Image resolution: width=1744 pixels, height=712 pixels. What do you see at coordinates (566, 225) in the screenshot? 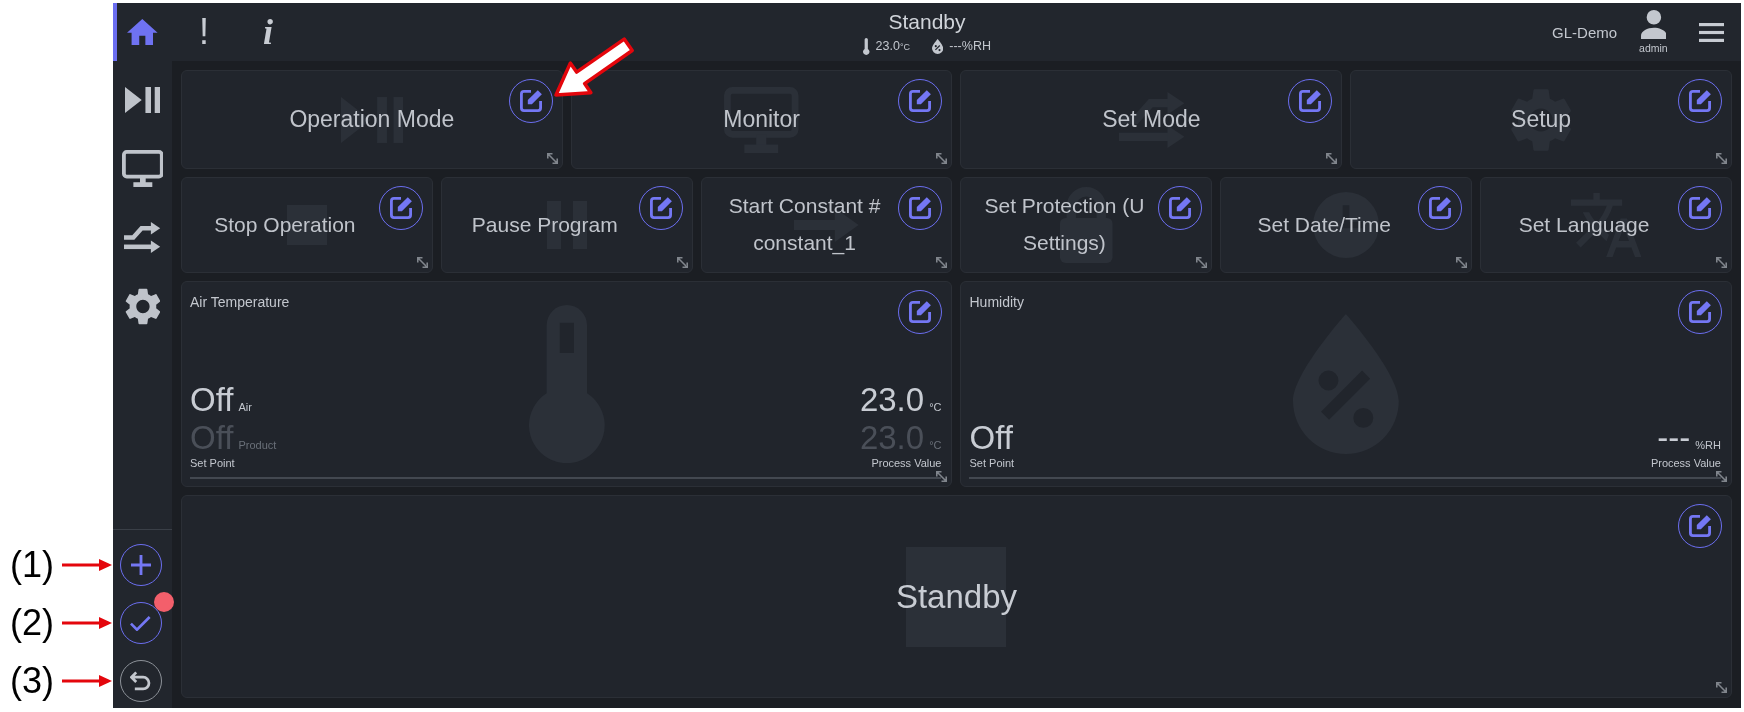
I see `action-tile: Pause Program` at bounding box center [566, 225].